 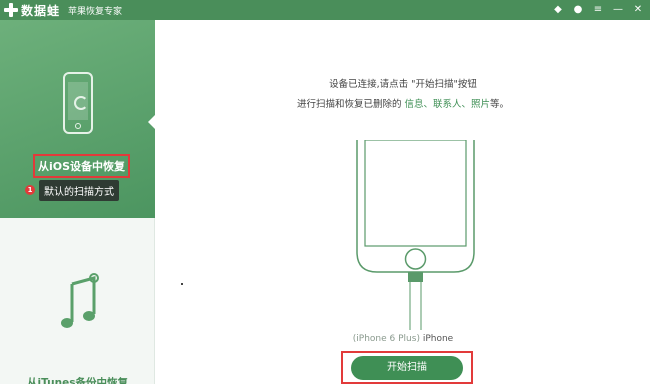 I want to click on link-photos: 照片, so click(x=481, y=104).